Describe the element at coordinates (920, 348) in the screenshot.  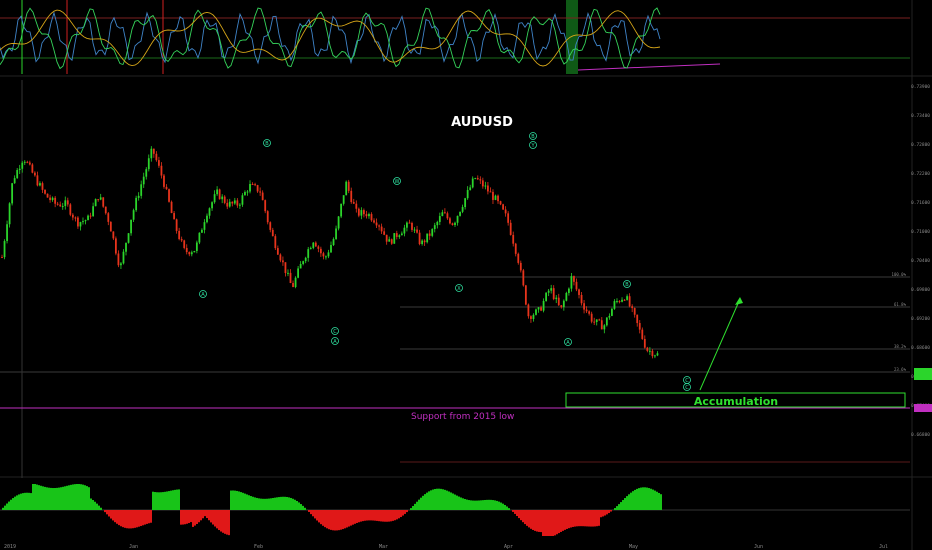
I see `price-tick: 0.68600` at that location.